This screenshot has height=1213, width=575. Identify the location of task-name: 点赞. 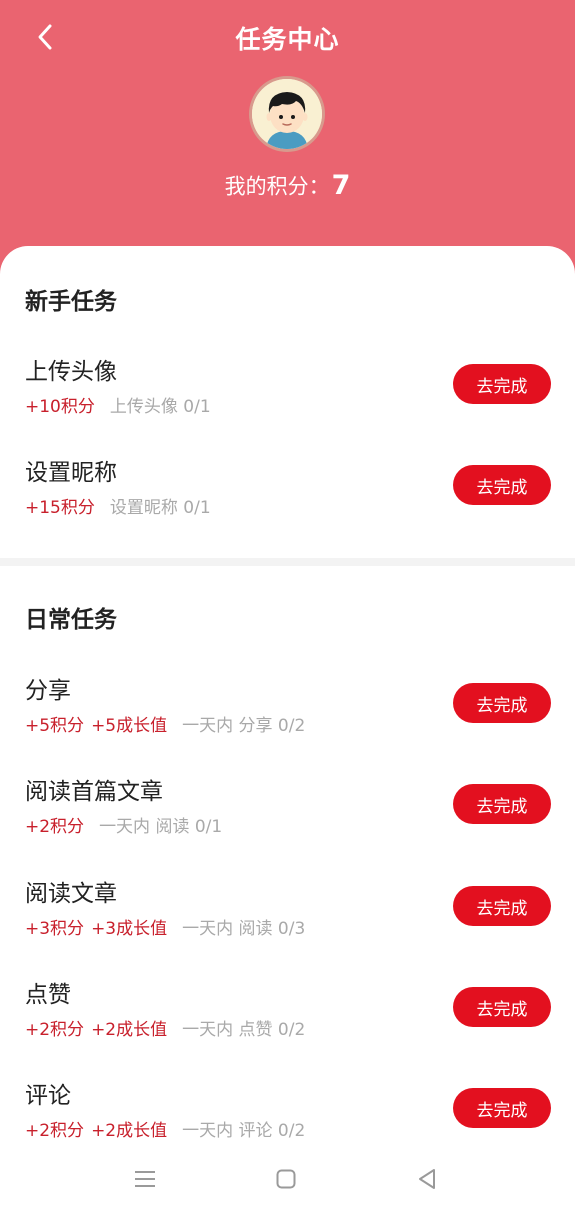
(48, 995).